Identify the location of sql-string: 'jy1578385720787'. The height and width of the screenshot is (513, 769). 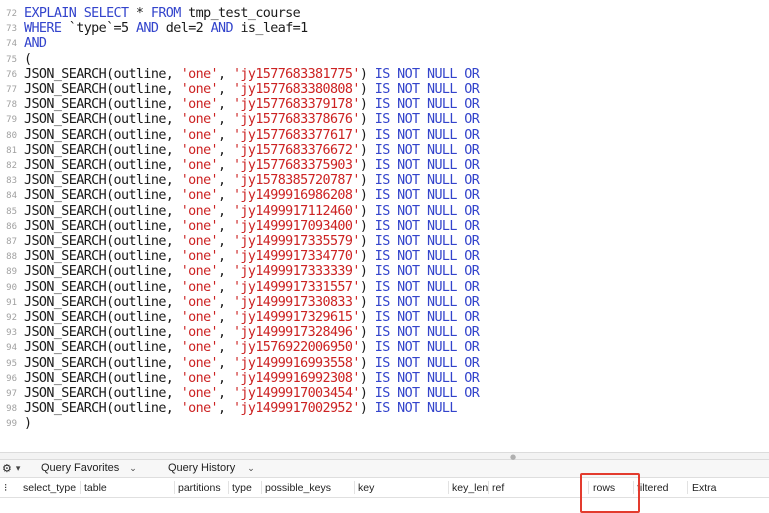
(296, 181).